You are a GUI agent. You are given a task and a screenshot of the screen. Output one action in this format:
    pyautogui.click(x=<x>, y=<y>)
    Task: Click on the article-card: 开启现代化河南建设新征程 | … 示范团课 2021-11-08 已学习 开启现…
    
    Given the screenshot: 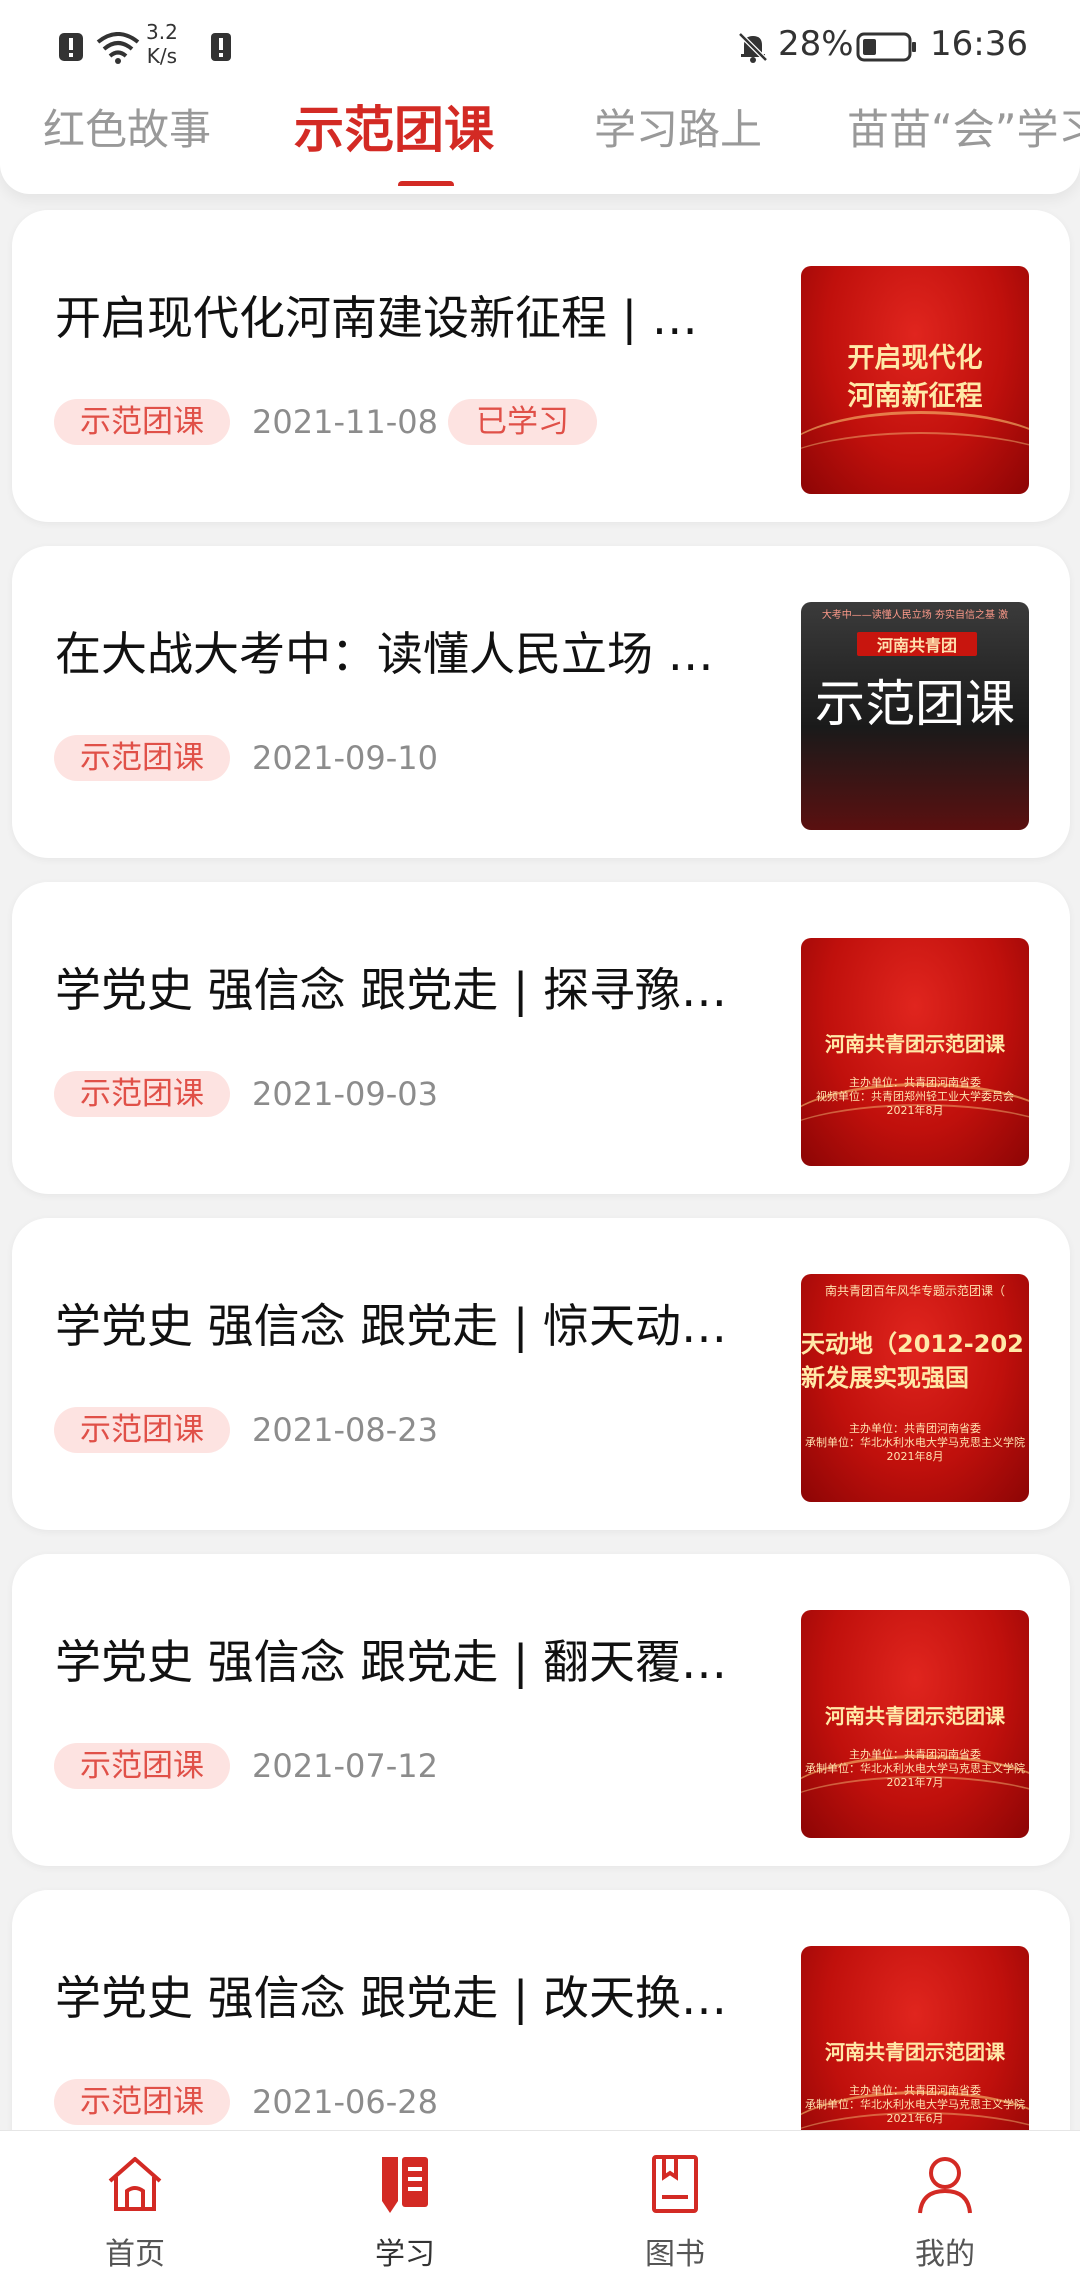 What is the action you would take?
    pyautogui.click(x=541, y=366)
    